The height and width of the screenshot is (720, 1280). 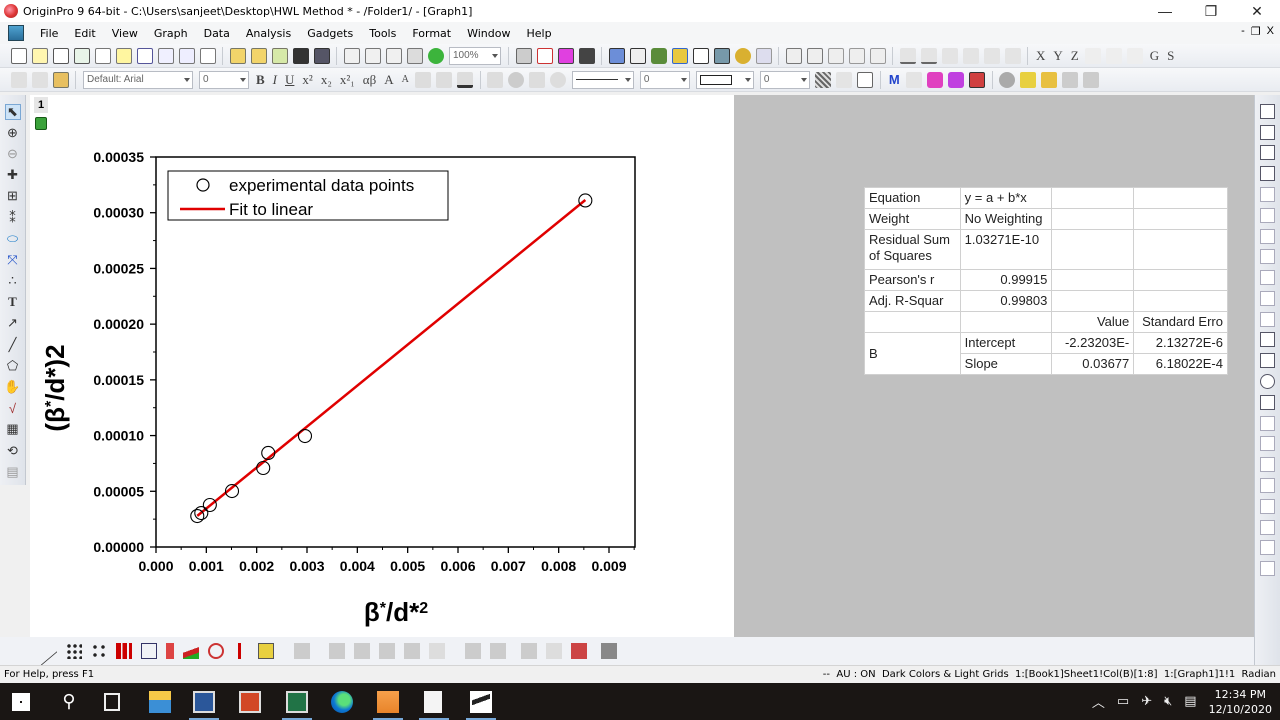 What do you see at coordinates (118, 324) in the screenshot?
I see `y-tick-label: 0.00020` at bounding box center [118, 324].